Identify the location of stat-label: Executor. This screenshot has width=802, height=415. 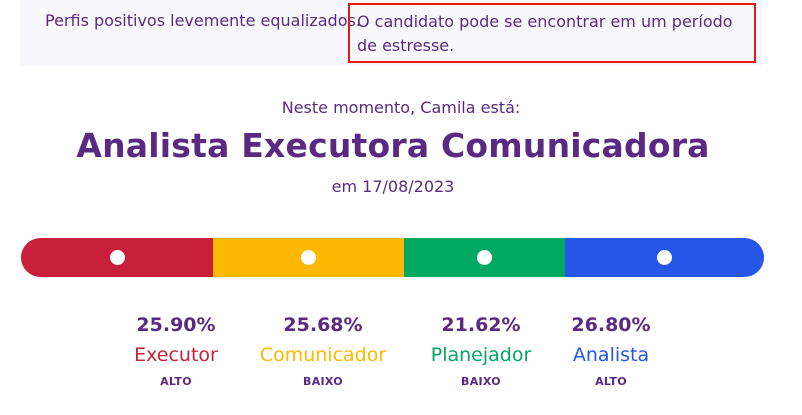
(176, 355).